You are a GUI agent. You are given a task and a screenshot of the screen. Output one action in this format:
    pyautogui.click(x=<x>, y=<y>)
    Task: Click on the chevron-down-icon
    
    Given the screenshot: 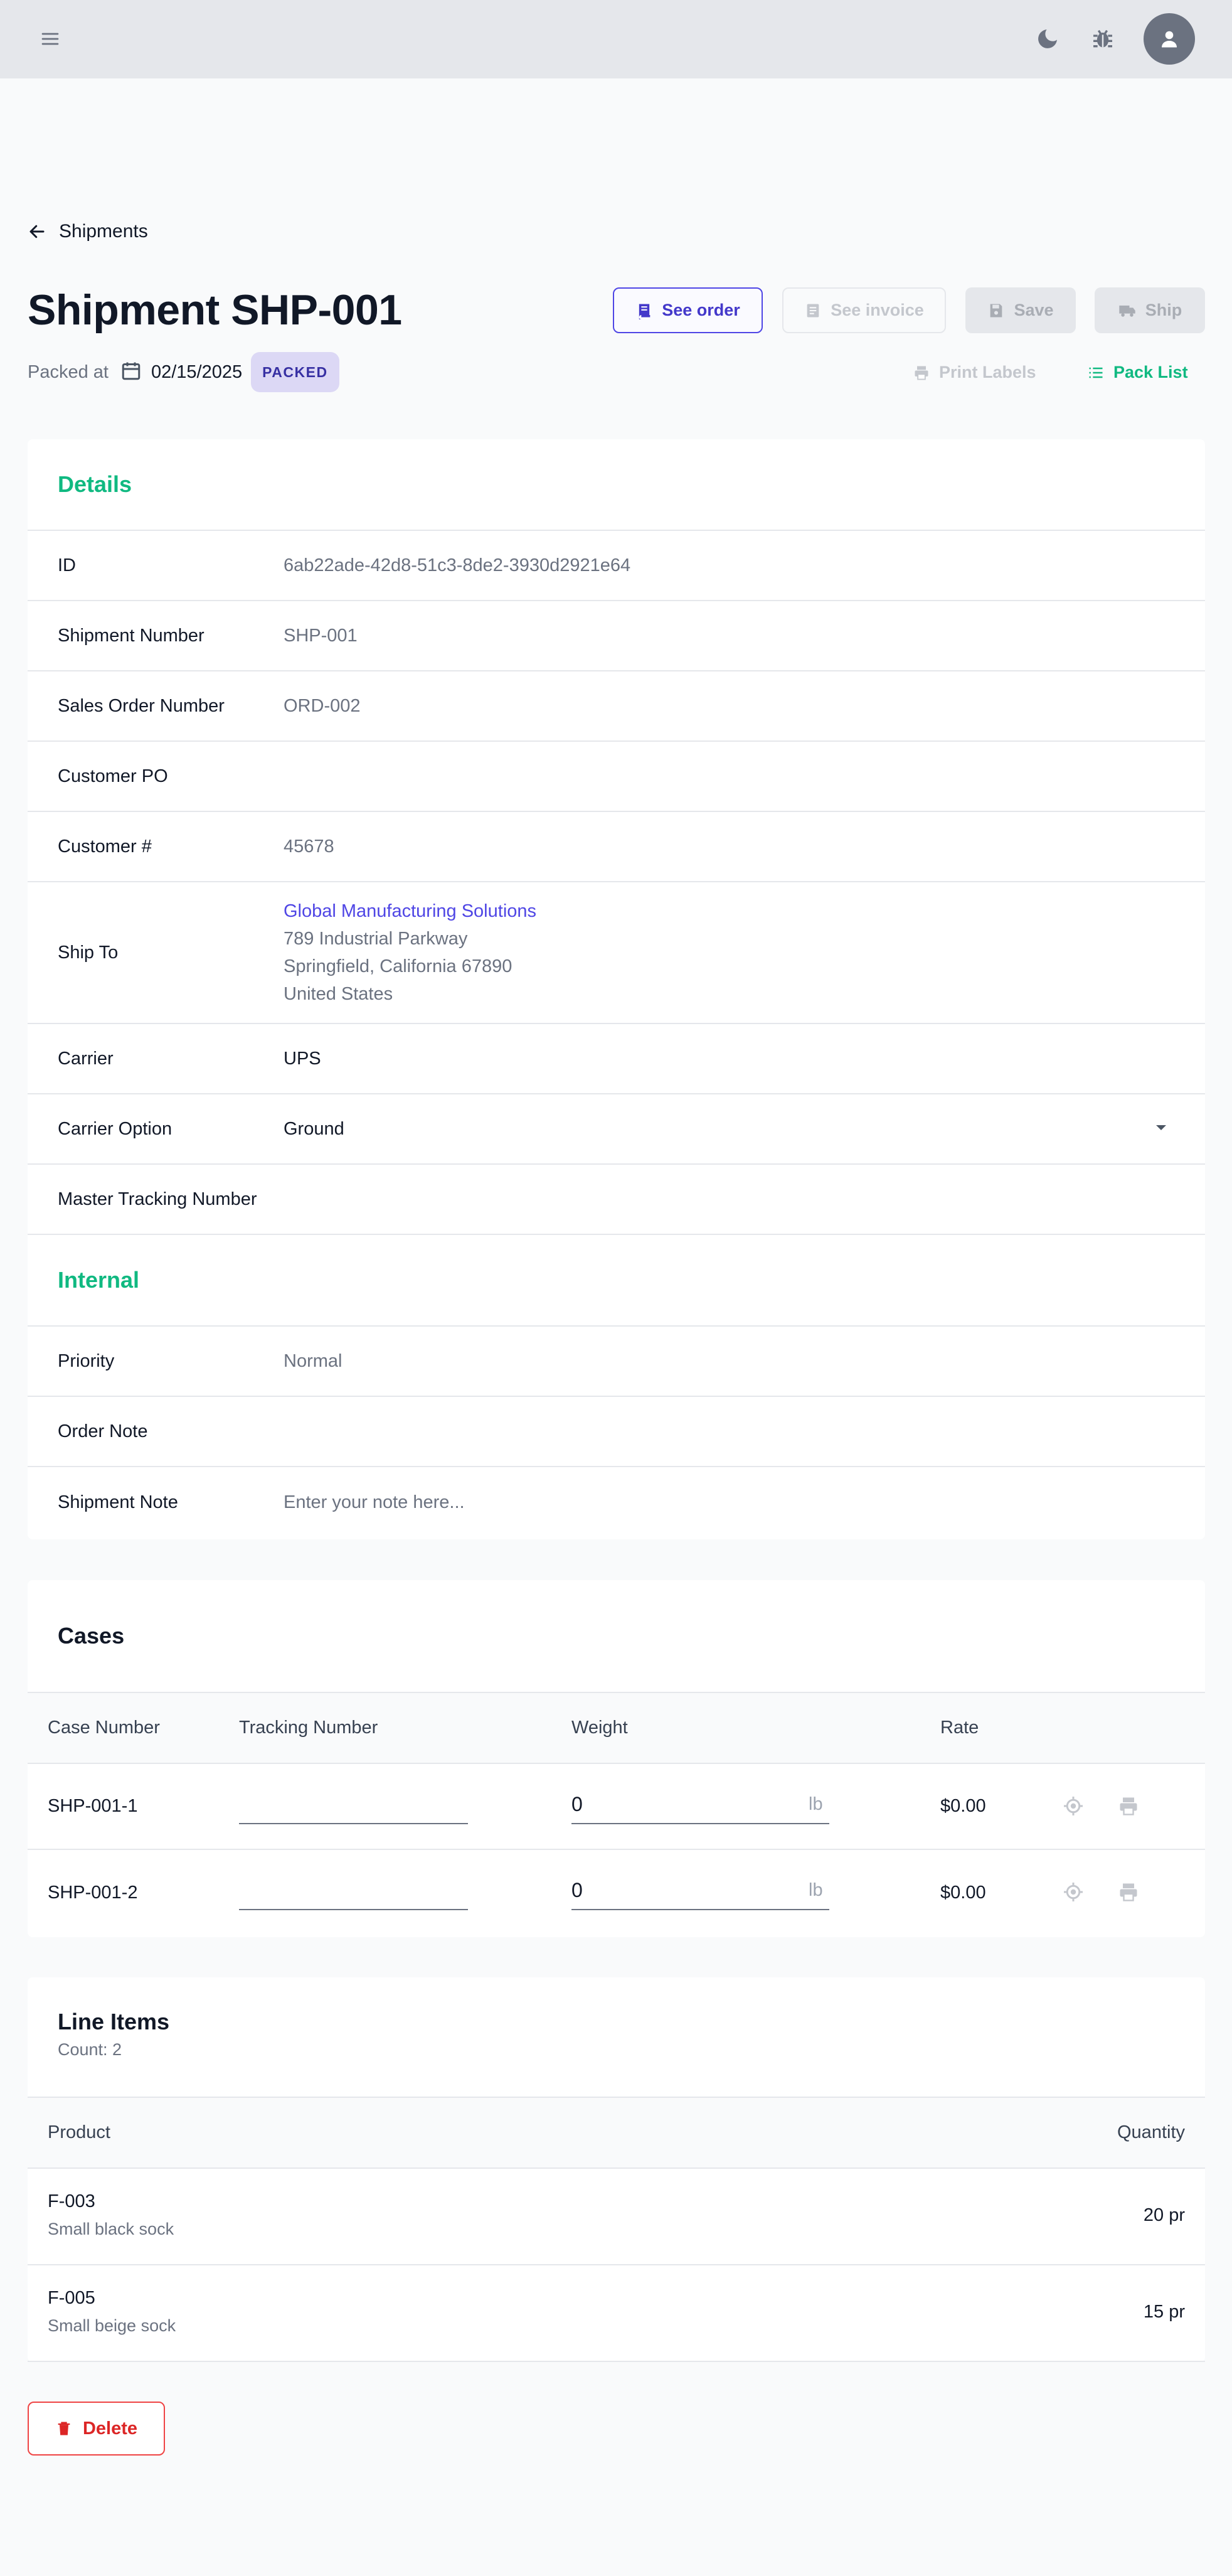 What is the action you would take?
    pyautogui.click(x=1161, y=1129)
    